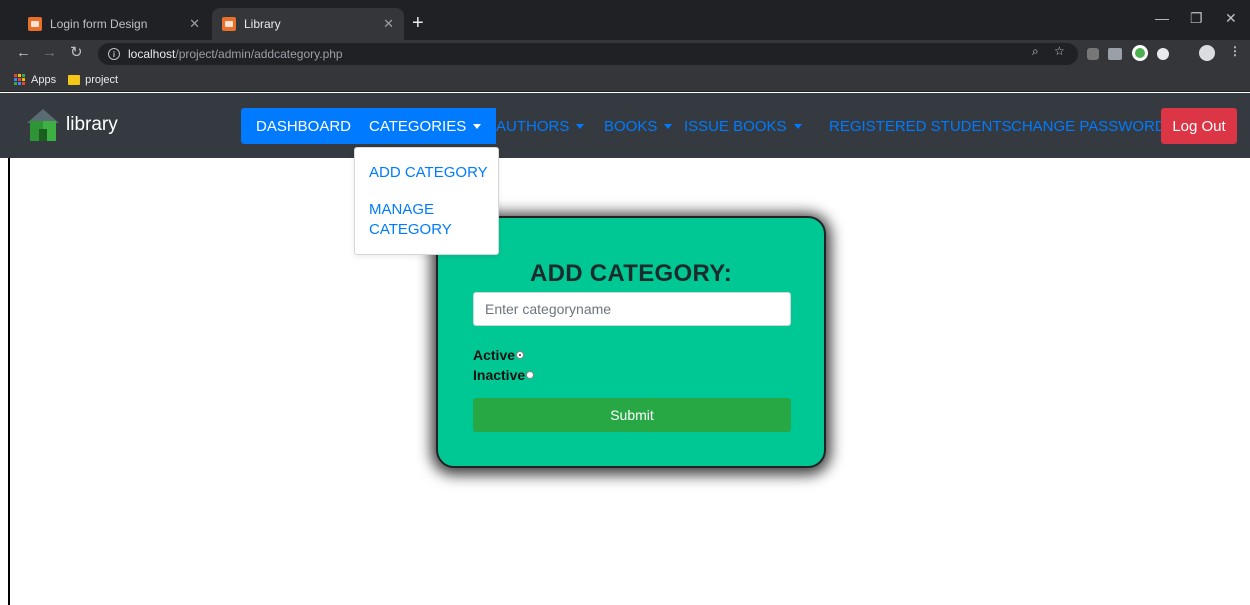 The height and width of the screenshot is (605, 1250). Describe the element at coordinates (92, 124) in the screenshot. I see `brand-name: library` at that location.